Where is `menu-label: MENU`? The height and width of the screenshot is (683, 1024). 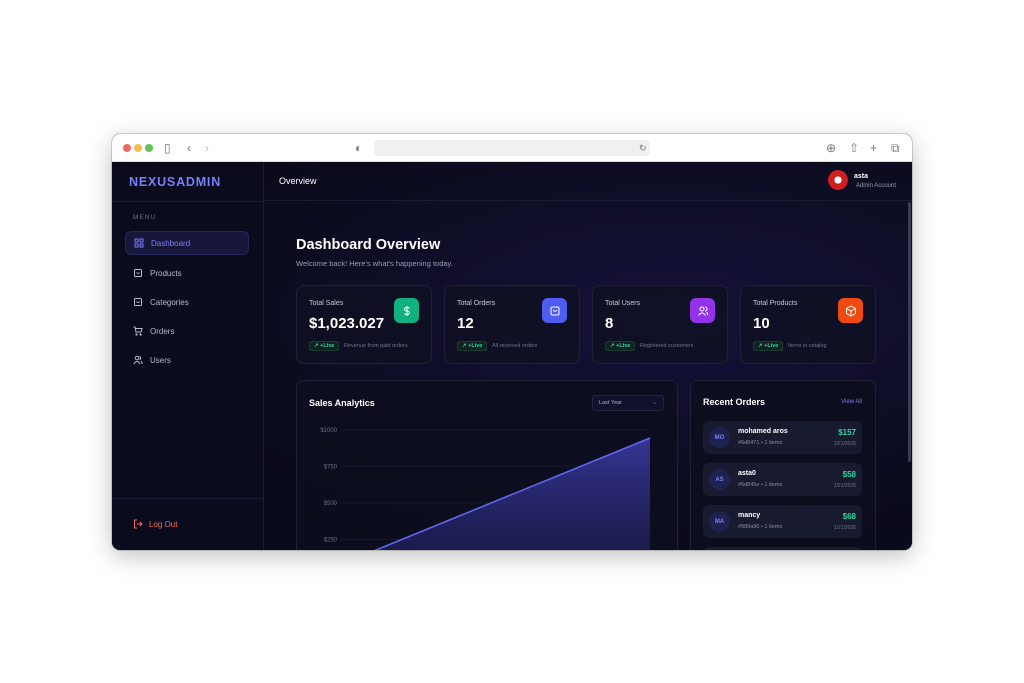
menu-label: MENU is located at coordinates (145, 217).